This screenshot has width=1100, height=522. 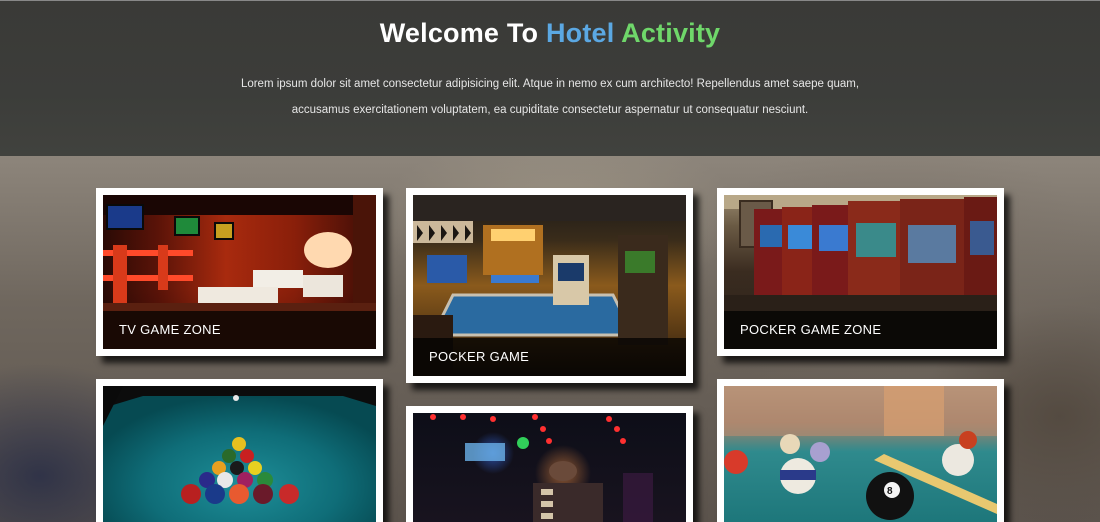 I want to click on svg-text: 8, so click(x=890, y=491).